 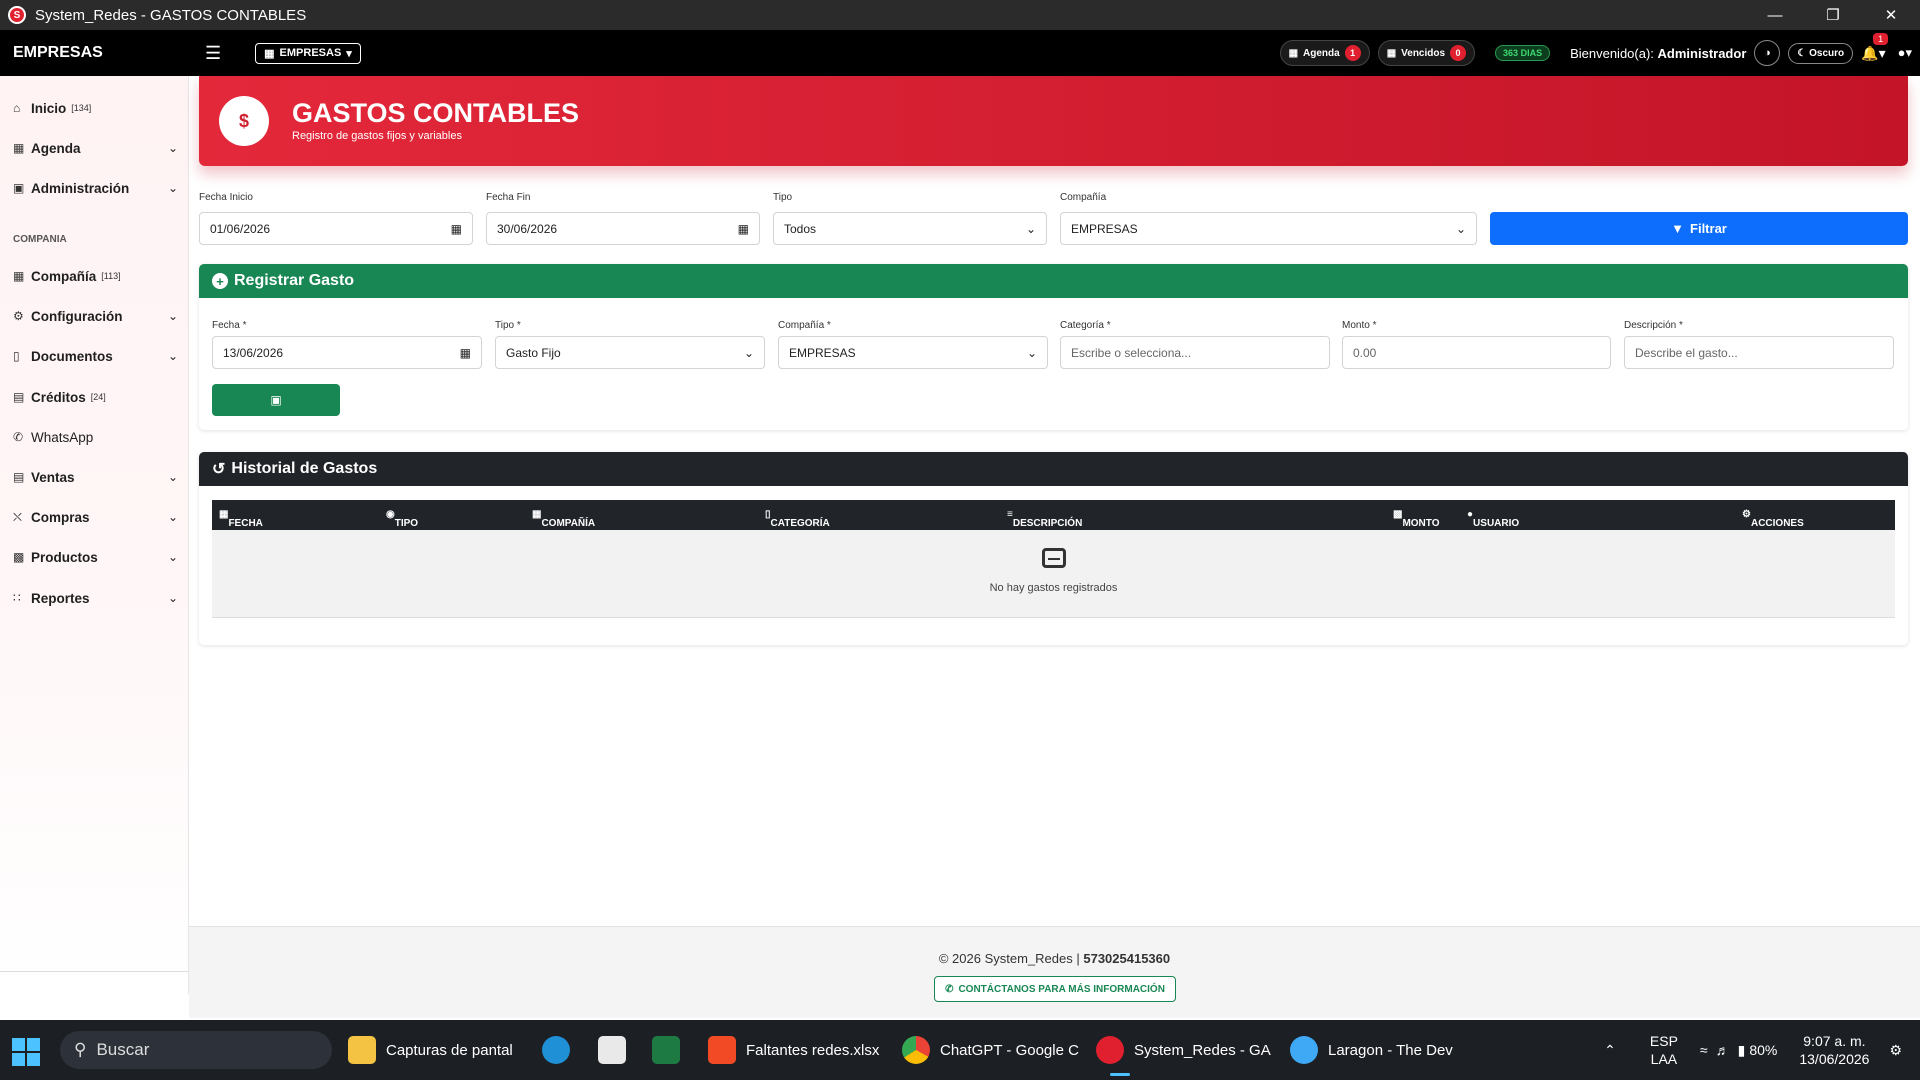 What do you see at coordinates (16, 356) in the screenshot?
I see `folder-icon: ▯` at bounding box center [16, 356].